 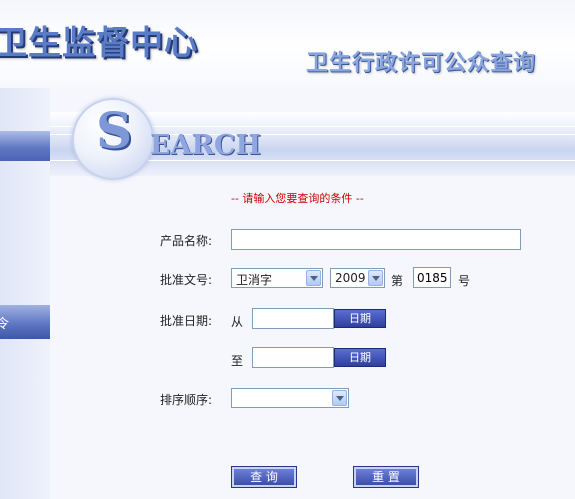 I want to click on date-to-button: 日期, so click(x=360, y=357).